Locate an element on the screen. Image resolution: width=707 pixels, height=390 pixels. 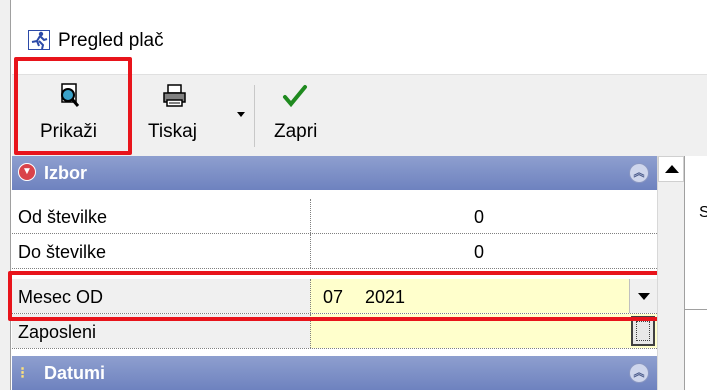
right-panel-text: S is located at coordinates (703, 212).